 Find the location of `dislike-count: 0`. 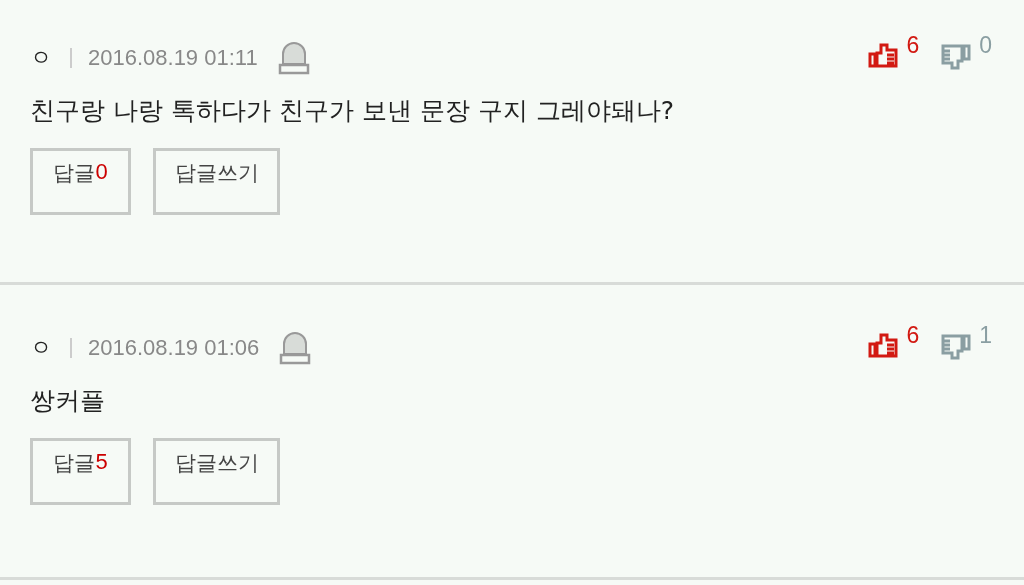

dislike-count: 0 is located at coordinates (985, 45).